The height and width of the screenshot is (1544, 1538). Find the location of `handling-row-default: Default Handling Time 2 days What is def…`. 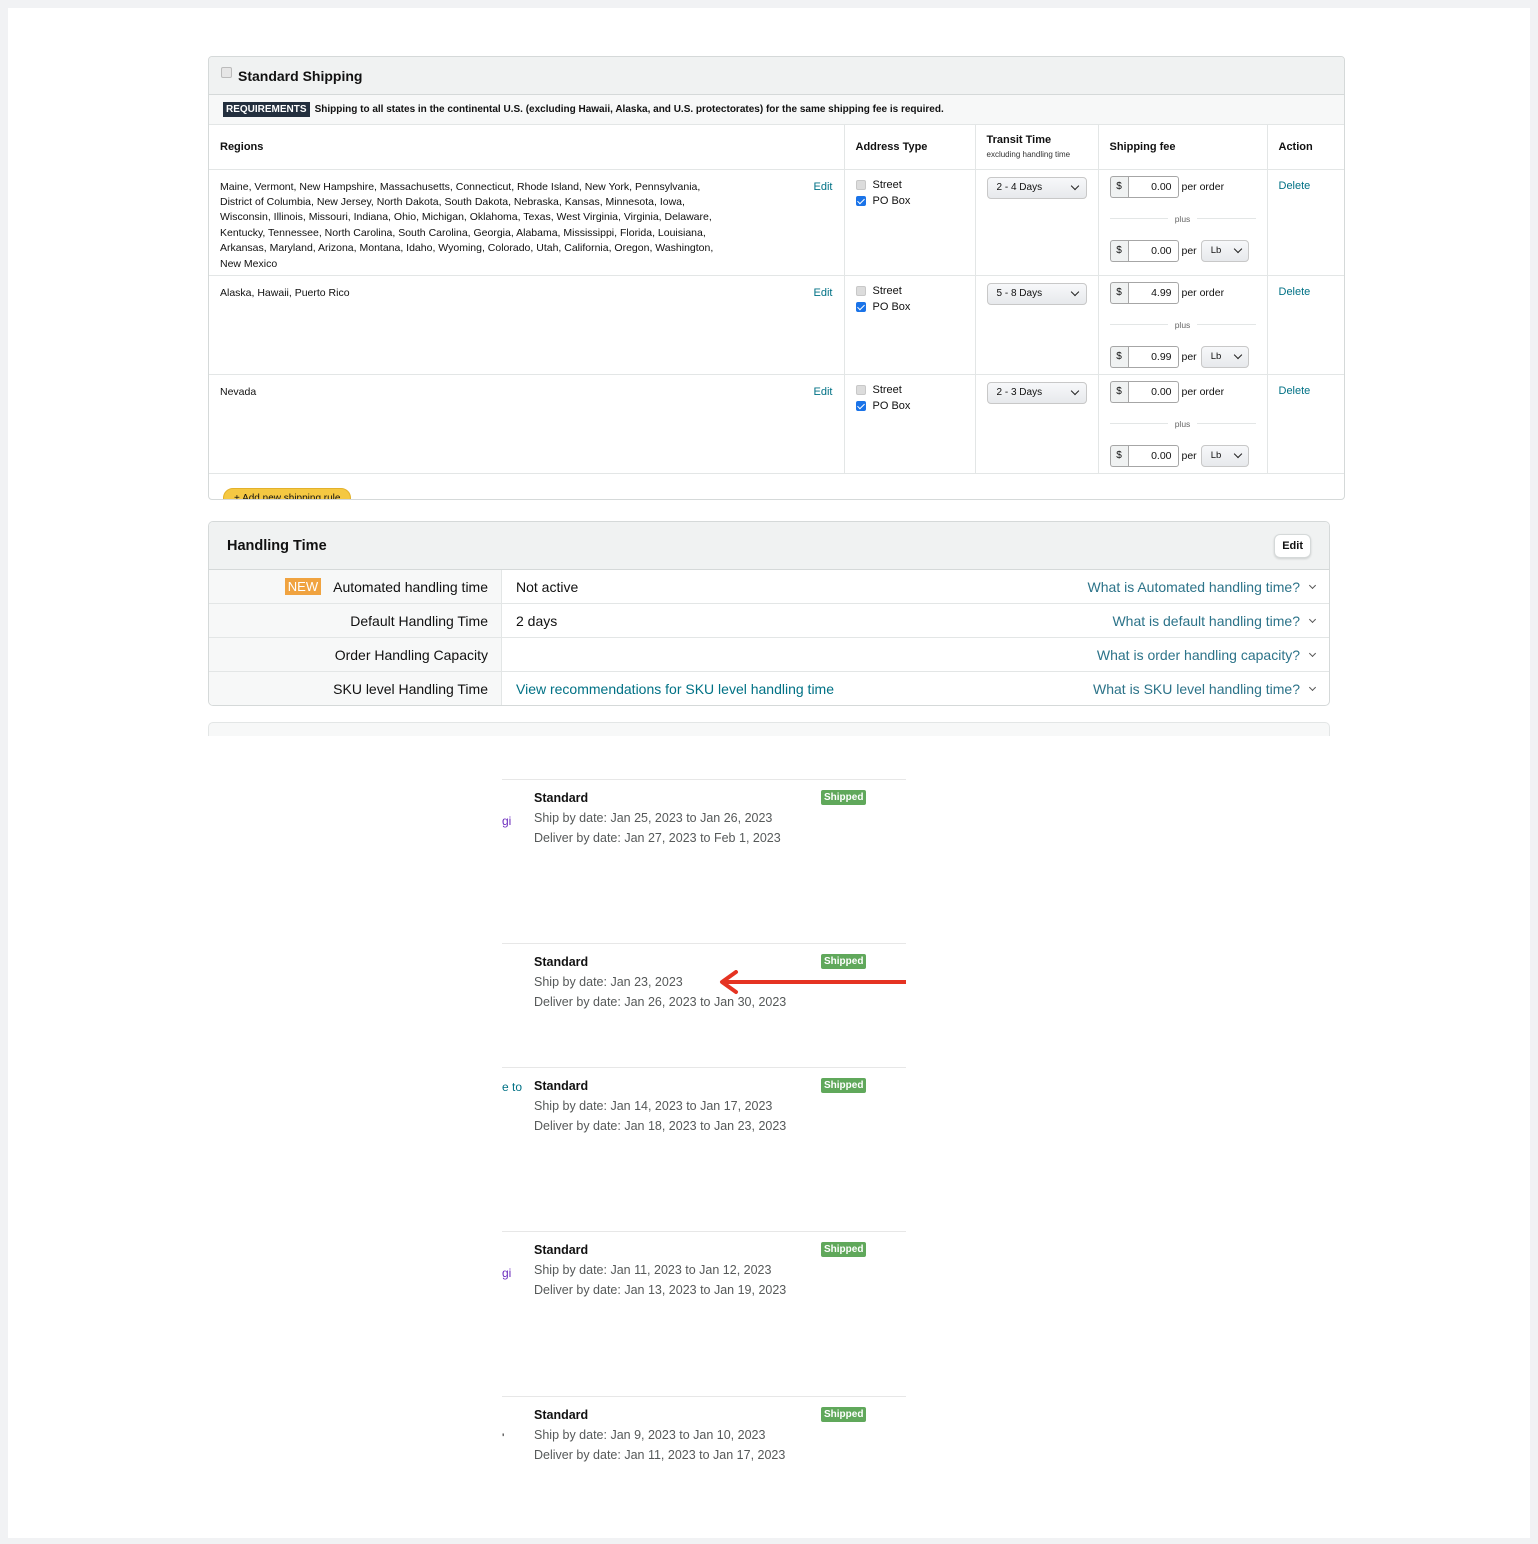

handling-row-default: Default Handling Time 2 days What is def… is located at coordinates (769, 621).